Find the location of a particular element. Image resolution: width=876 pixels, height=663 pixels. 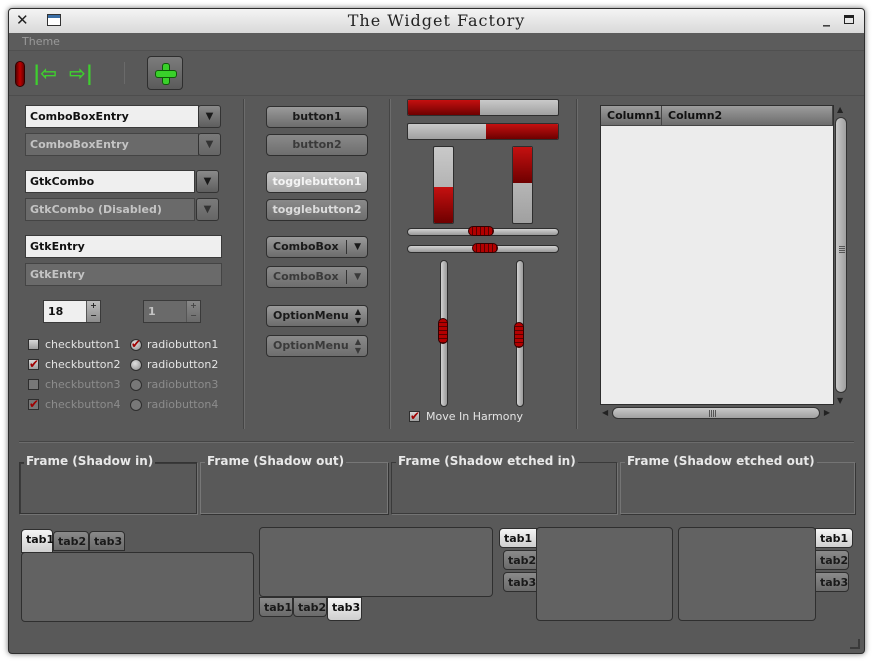

vertical-scrollbar: ▲ ▼ is located at coordinates (841, 255).